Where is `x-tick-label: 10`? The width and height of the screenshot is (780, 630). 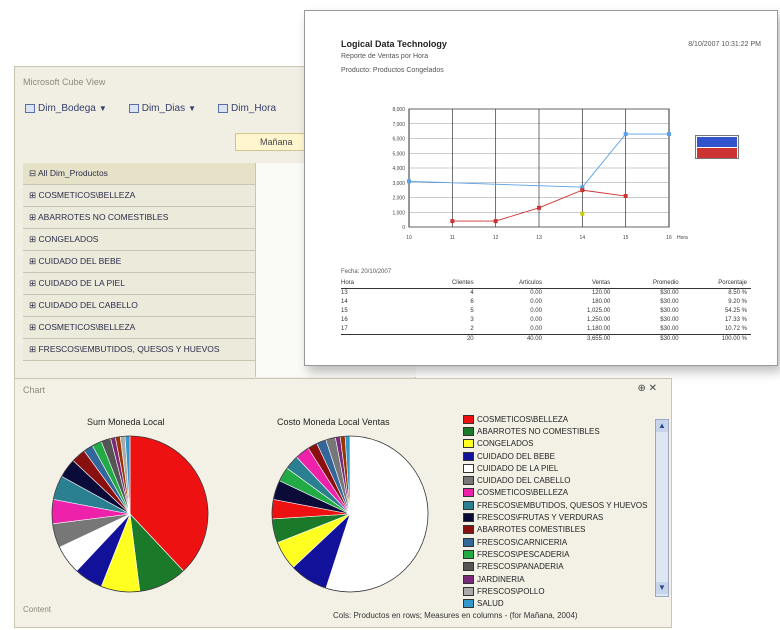
x-tick-label: 10 is located at coordinates (409, 238).